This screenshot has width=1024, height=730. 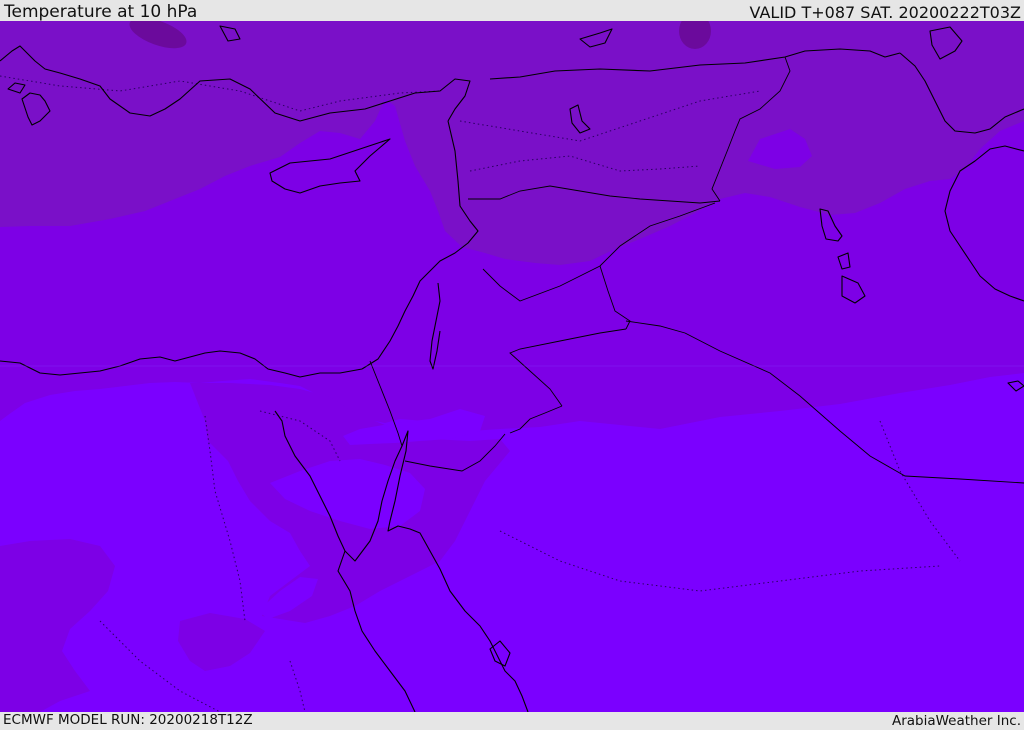 What do you see at coordinates (885, 12) in the screenshot?
I see `valid-time: VALID T+087 SAT. 20200222T03Z` at bounding box center [885, 12].